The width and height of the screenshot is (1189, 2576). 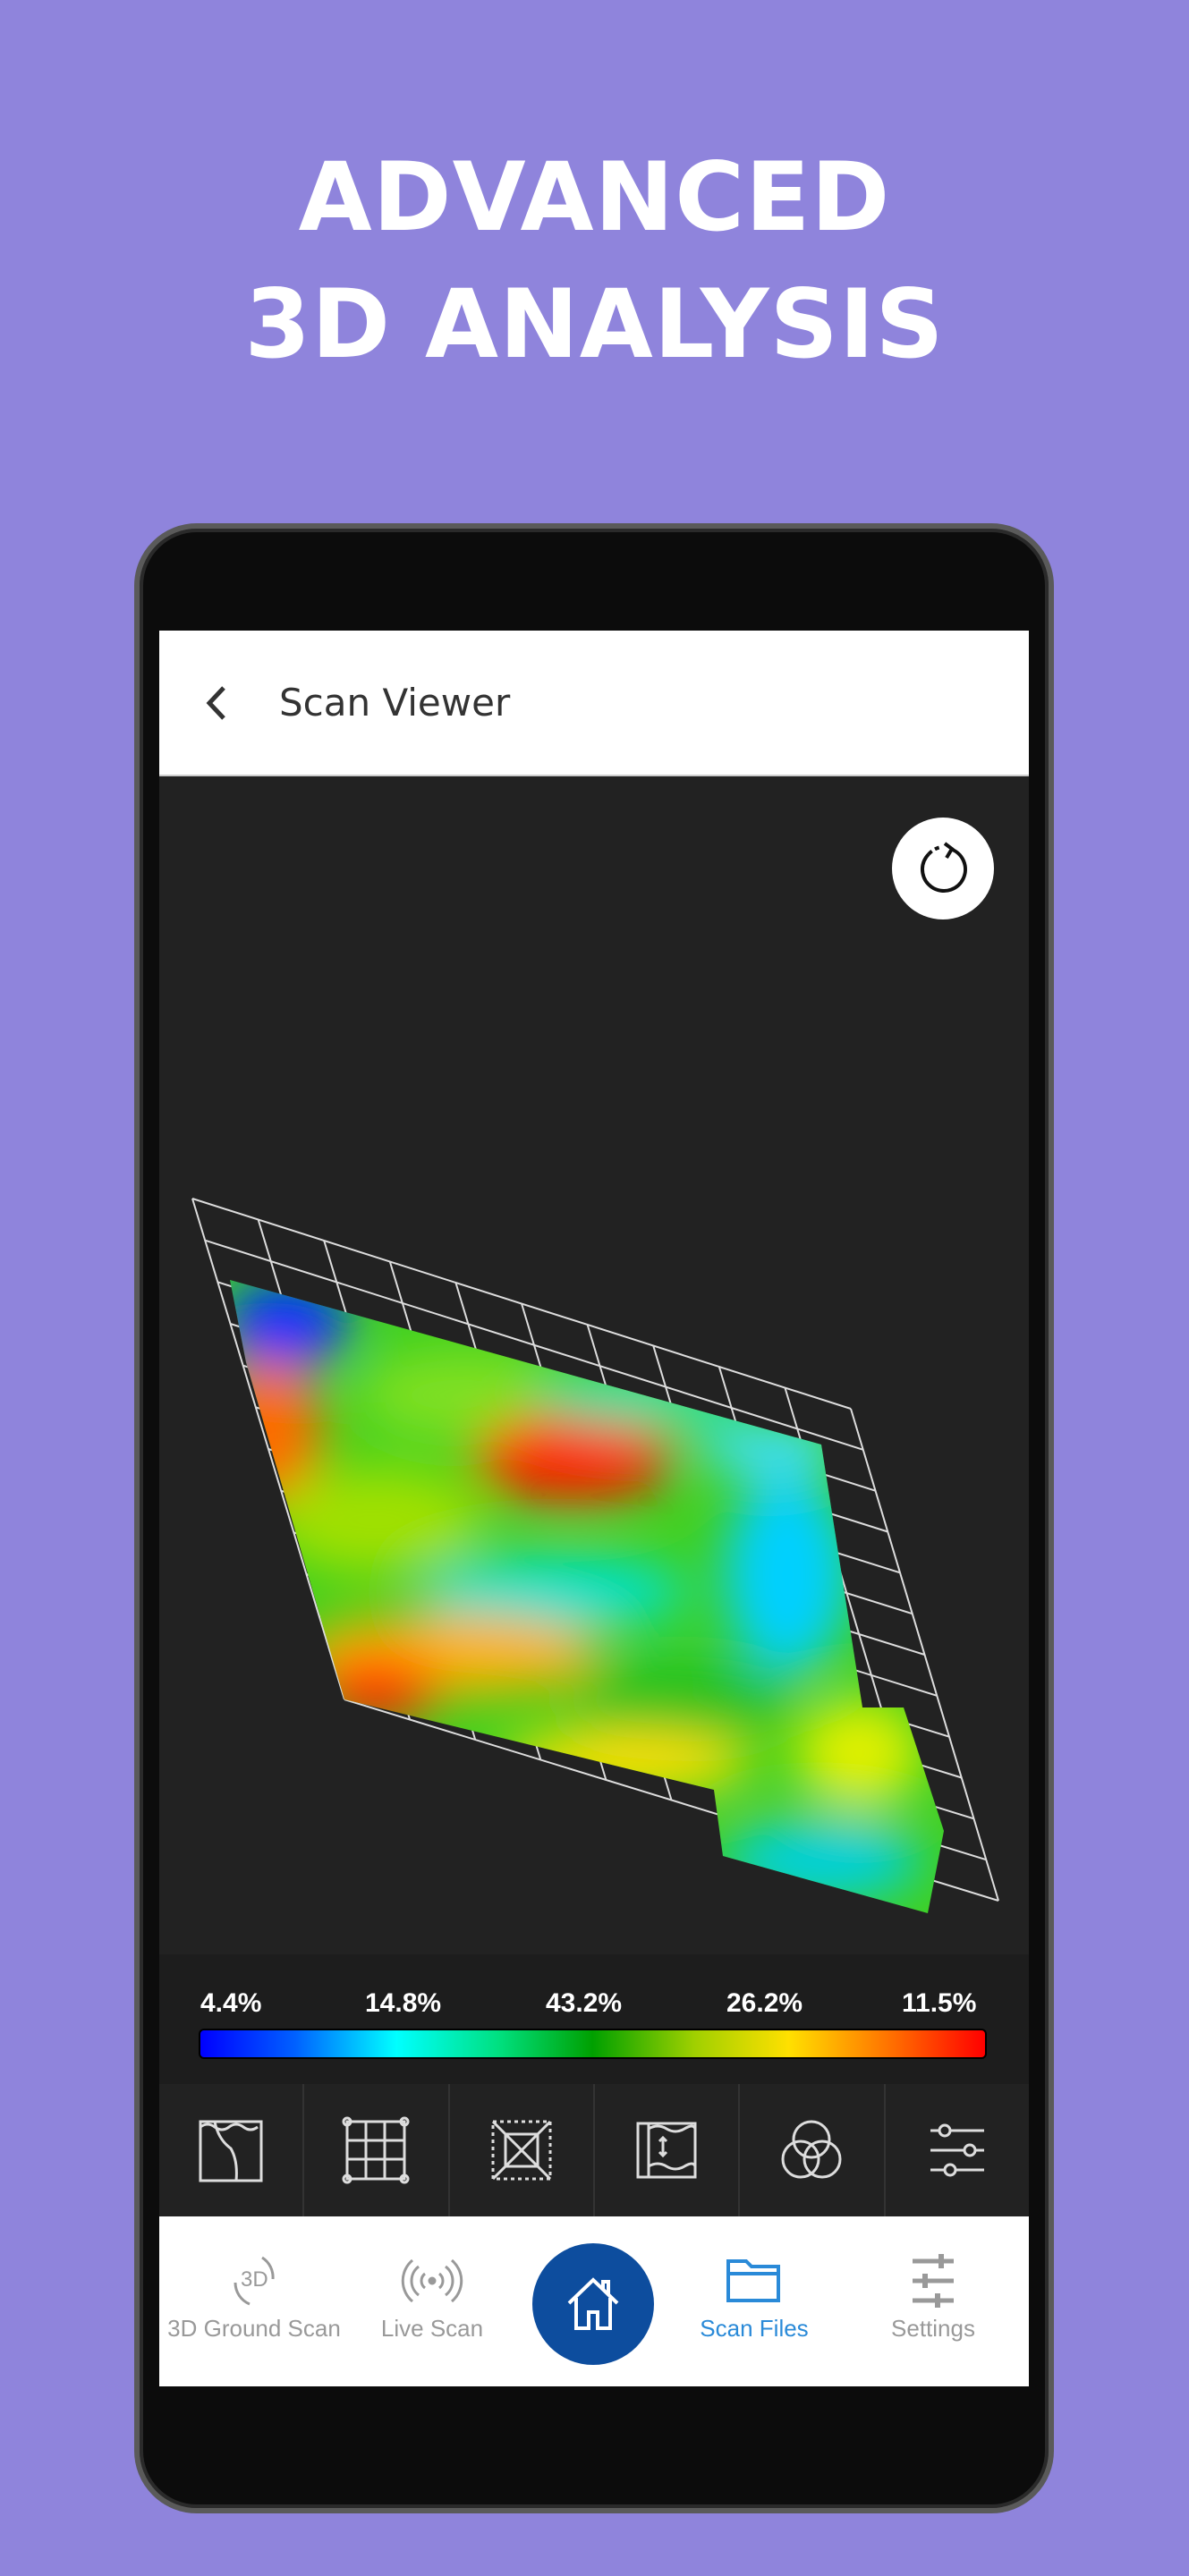 I want to click on reset-view-button, so click(x=943, y=868).